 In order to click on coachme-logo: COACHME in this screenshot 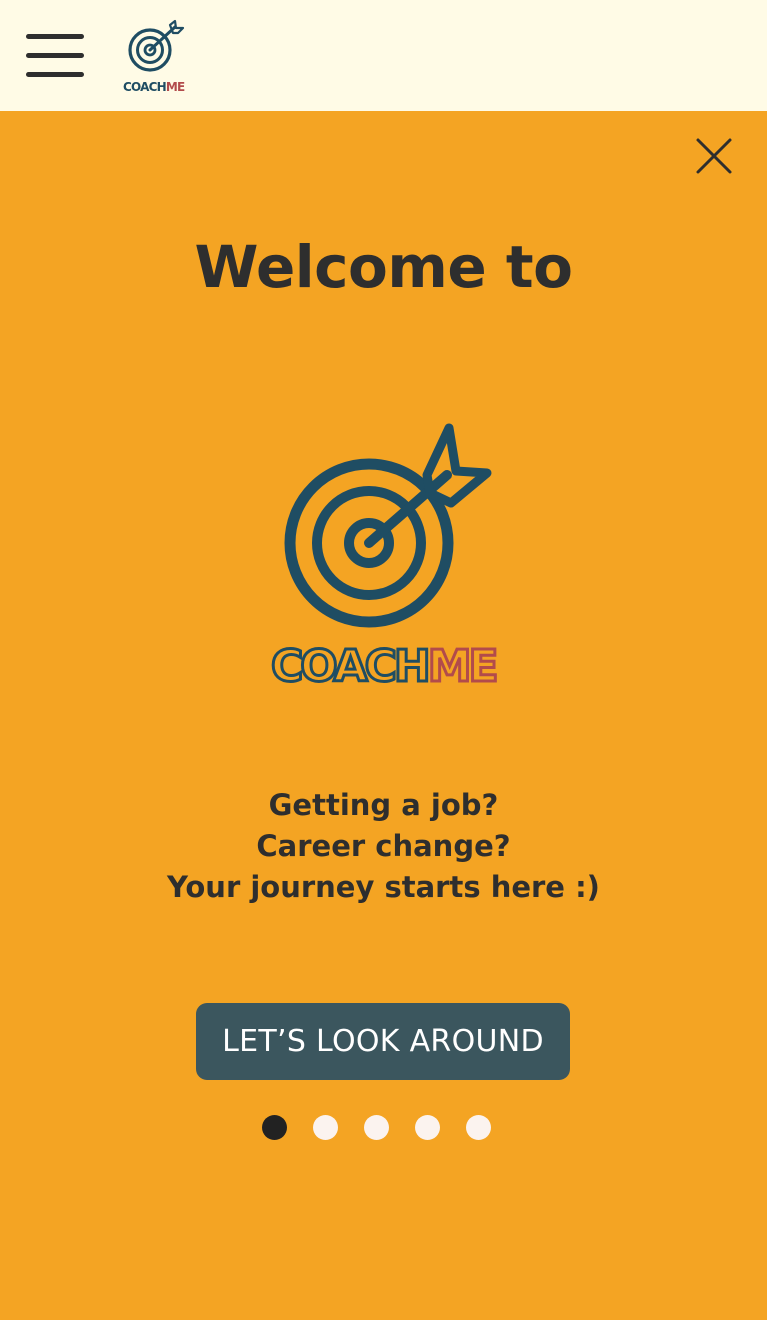, I will do `click(155, 57)`.